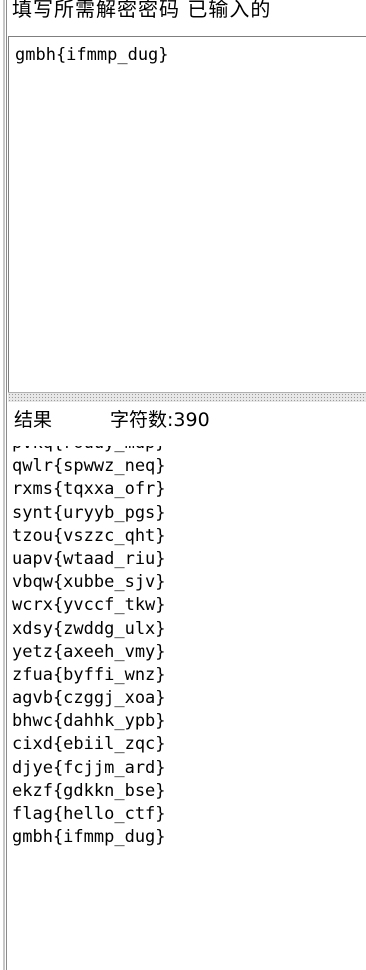  I want to click on result-line: yetz{axeeh_vmy}, so click(89, 652).